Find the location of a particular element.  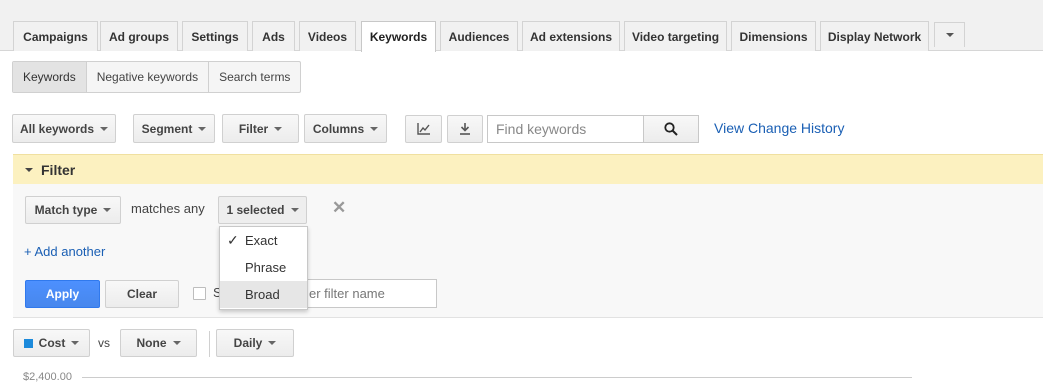

subtab-negative-keywords: Negative keywords is located at coordinates (148, 77).